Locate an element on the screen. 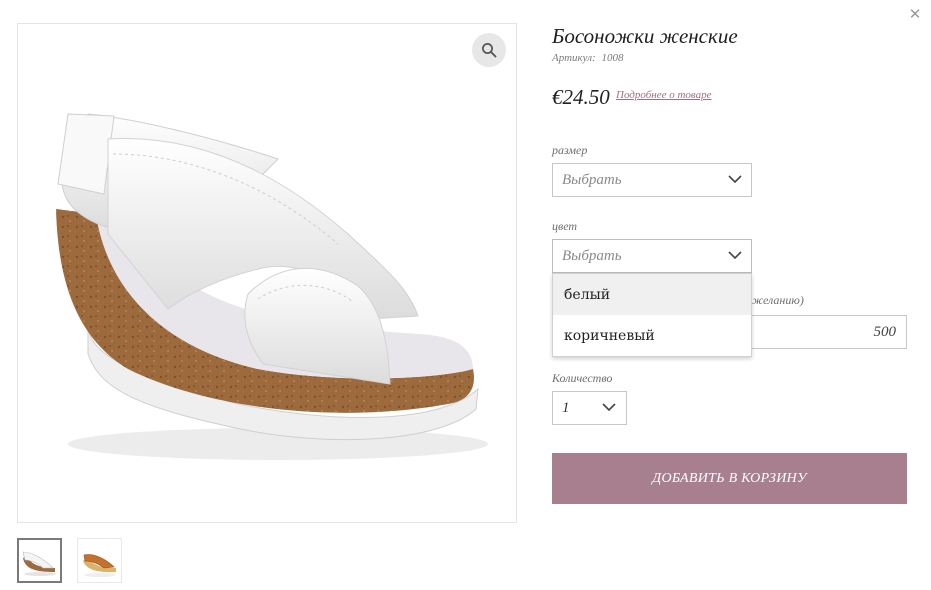 Image resolution: width=931 pixels, height=590 pixels. quantity-value: 1 is located at coordinates (566, 407).